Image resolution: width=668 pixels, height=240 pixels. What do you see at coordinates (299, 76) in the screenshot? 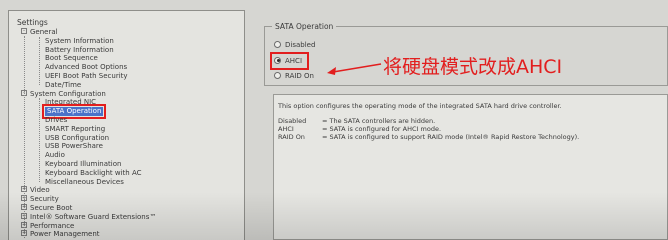
I see `radio-raid-on-label: RAID On` at bounding box center [299, 76].